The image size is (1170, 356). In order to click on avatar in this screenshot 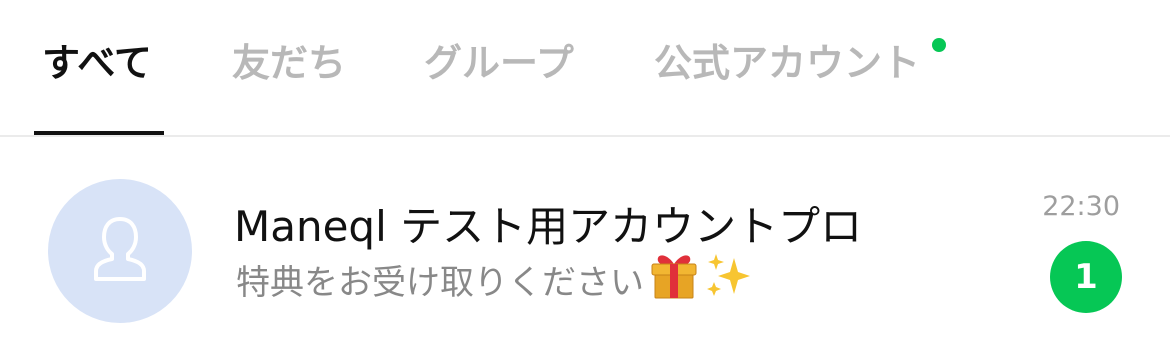, I will do `click(120, 251)`.